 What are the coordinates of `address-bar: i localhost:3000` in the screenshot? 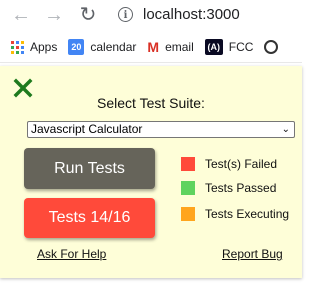 It's located at (204, 14).